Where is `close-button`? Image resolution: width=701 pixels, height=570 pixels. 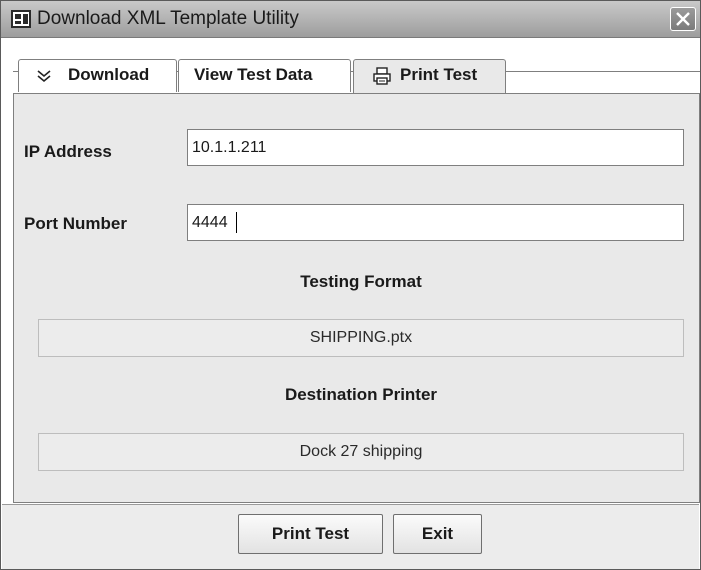 close-button is located at coordinates (683, 19).